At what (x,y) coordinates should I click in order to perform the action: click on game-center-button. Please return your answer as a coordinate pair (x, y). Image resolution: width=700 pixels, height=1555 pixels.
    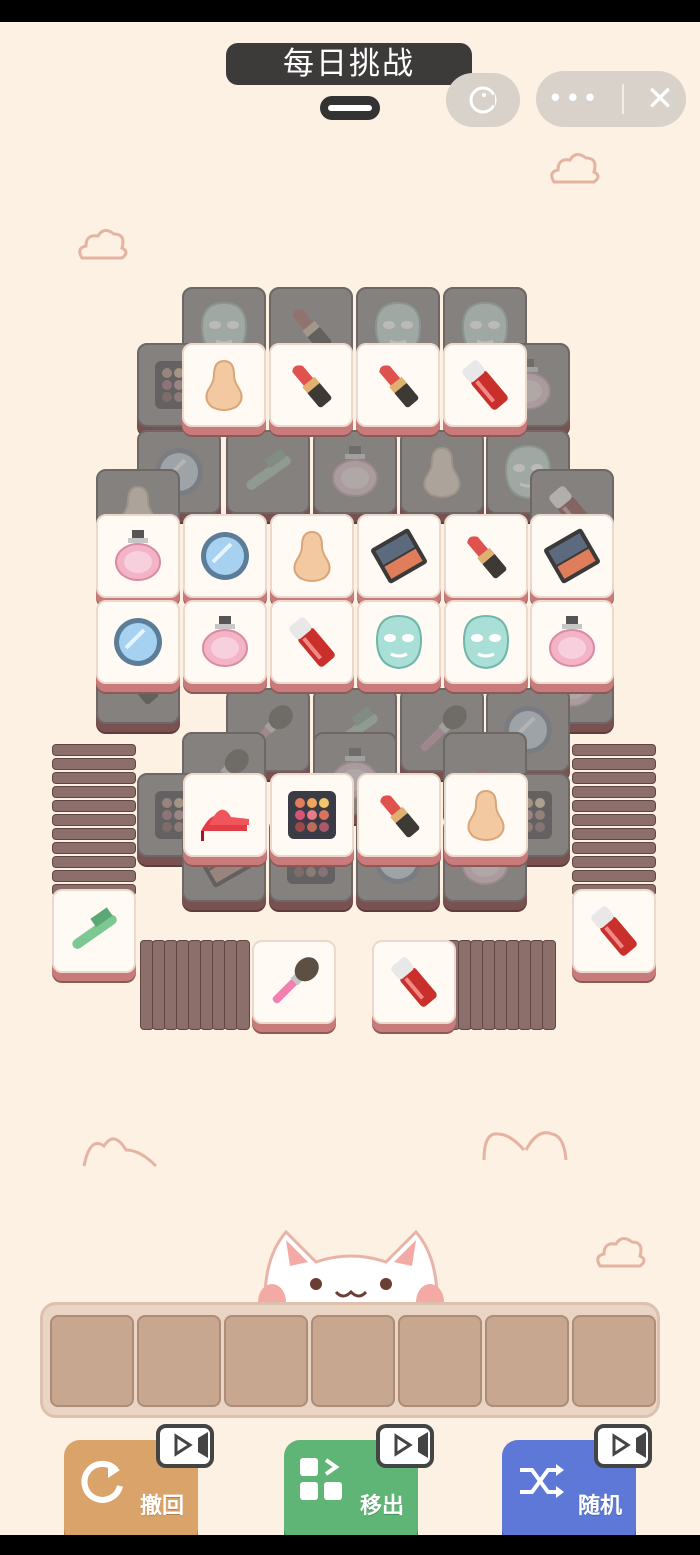
    Looking at the image, I should click on (483, 100).